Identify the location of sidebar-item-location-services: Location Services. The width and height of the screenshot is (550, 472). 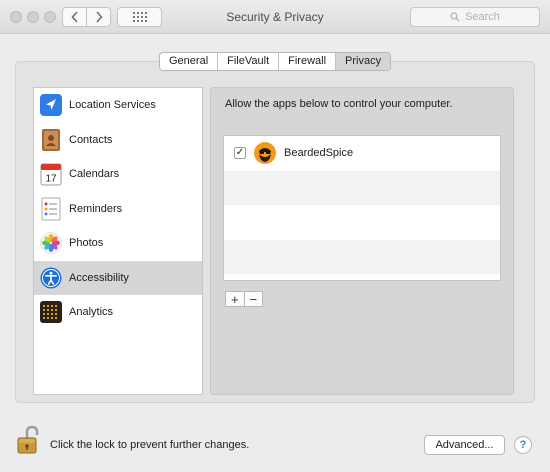
(118, 105).